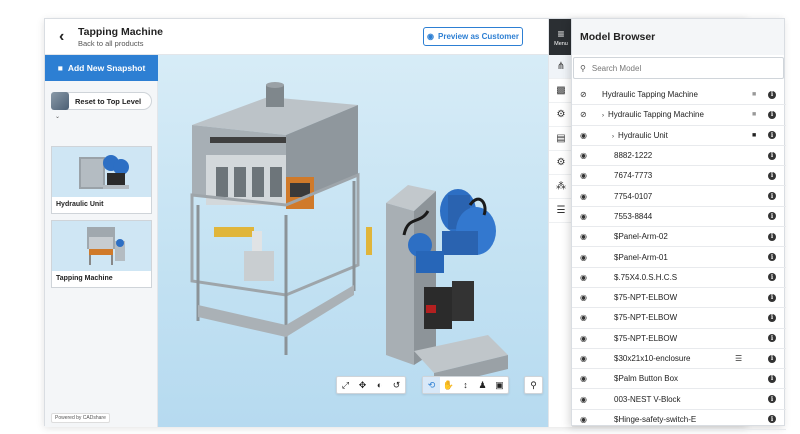 The width and height of the screenshot is (800, 434). I want to click on explode-icon: ↕, so click(465, 385).